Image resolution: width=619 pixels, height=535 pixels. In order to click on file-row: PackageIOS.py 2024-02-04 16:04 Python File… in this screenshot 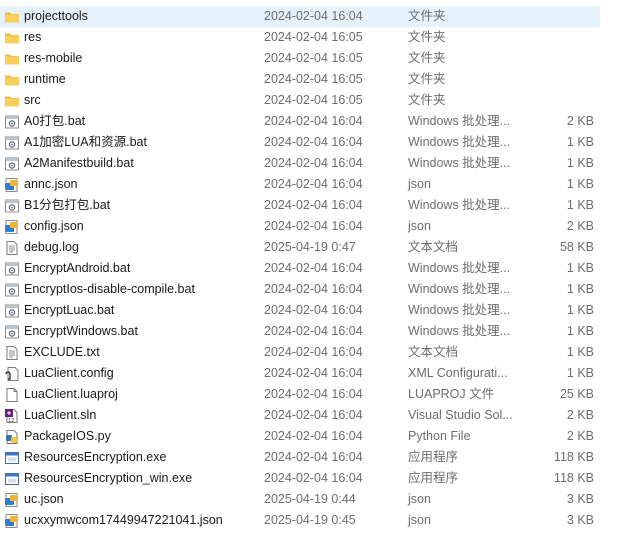, I will do `click(300, 436)`.